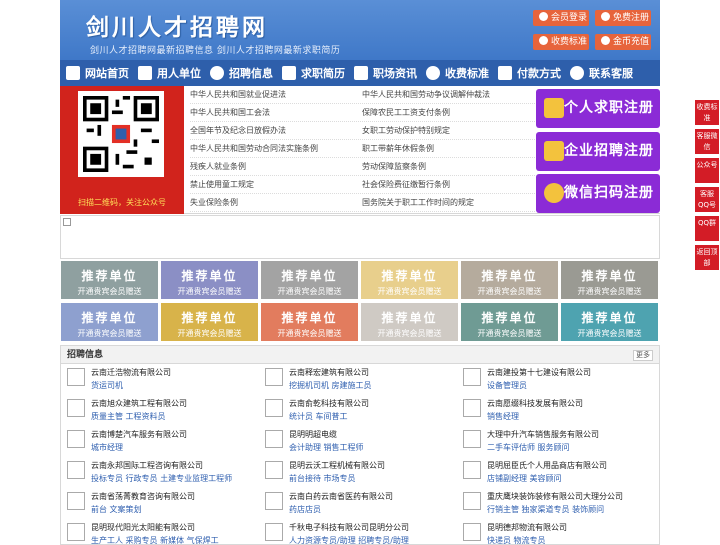 The width and height of the screenshot is (720, 545). Describe the element at coordinates (375, 509) in the screenshot. I see `job-positions: 药店店员` at that location.